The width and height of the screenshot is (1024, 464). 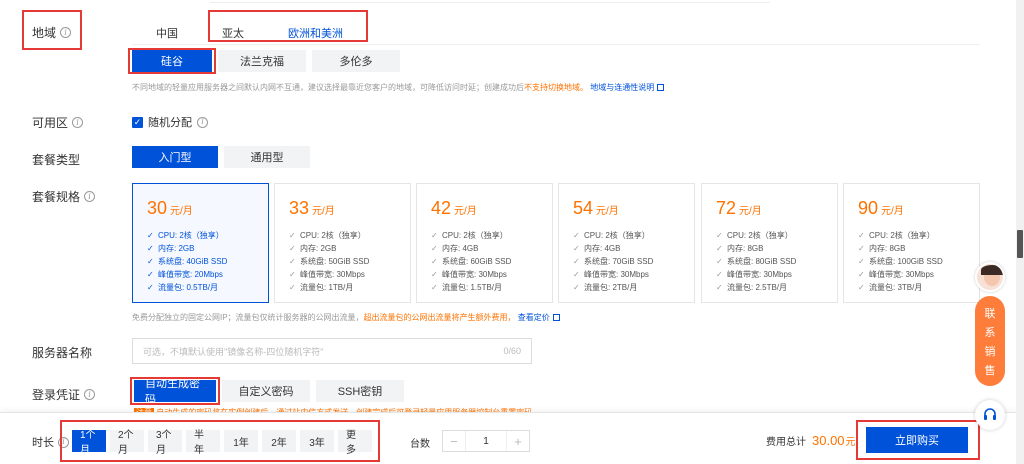 What do you see at coordinates (918, 208) in the screenshot?
I see `package-price: 90 元/月` at bounding box center [918, 208].